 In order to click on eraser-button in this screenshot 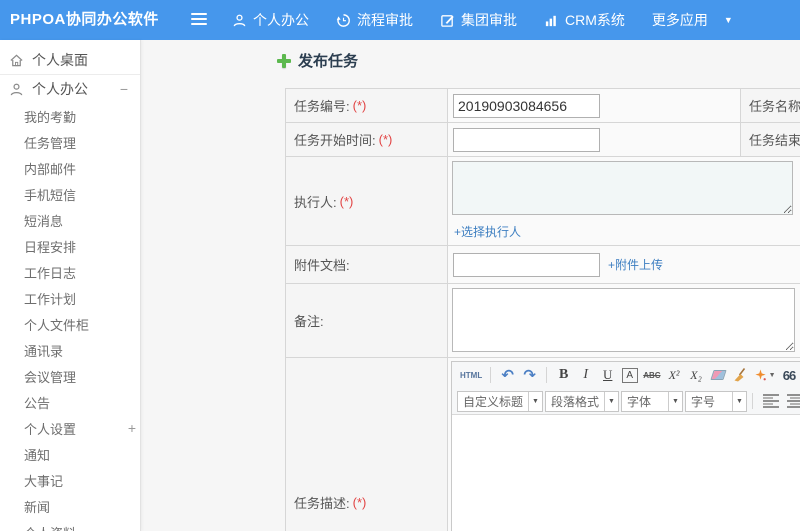, I will do `click(718, 375)`.